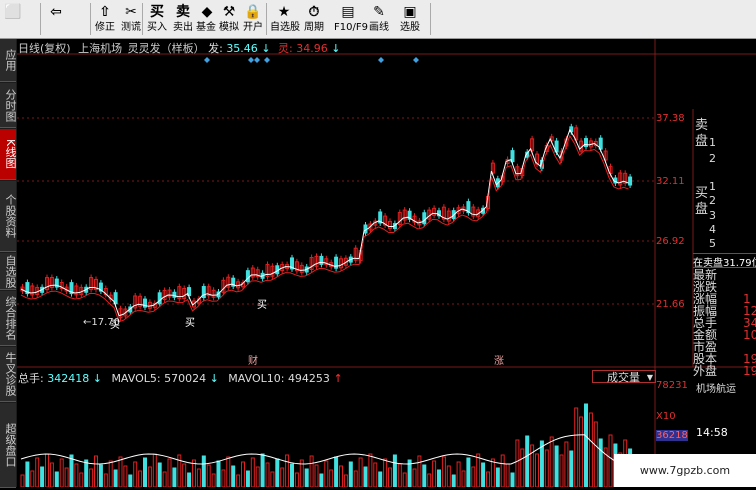  What do you see at coordinates (13, 19) in the screenshot?
I see `fullscreen-button: ⬜` at bounding box center [13, 19].